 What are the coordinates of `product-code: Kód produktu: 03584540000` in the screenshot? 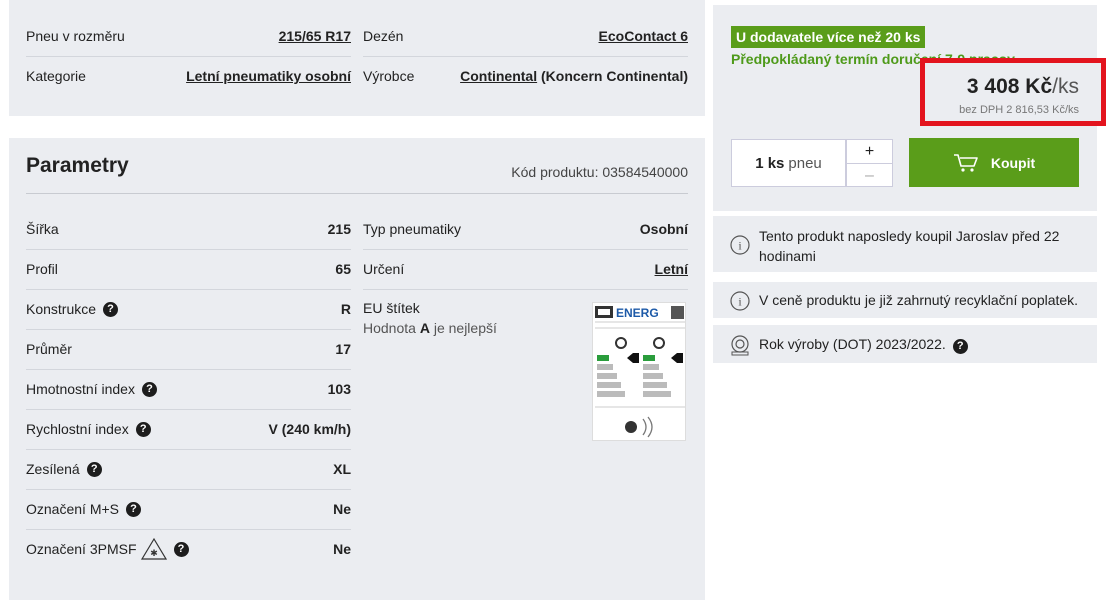 It's located at (599, 172).